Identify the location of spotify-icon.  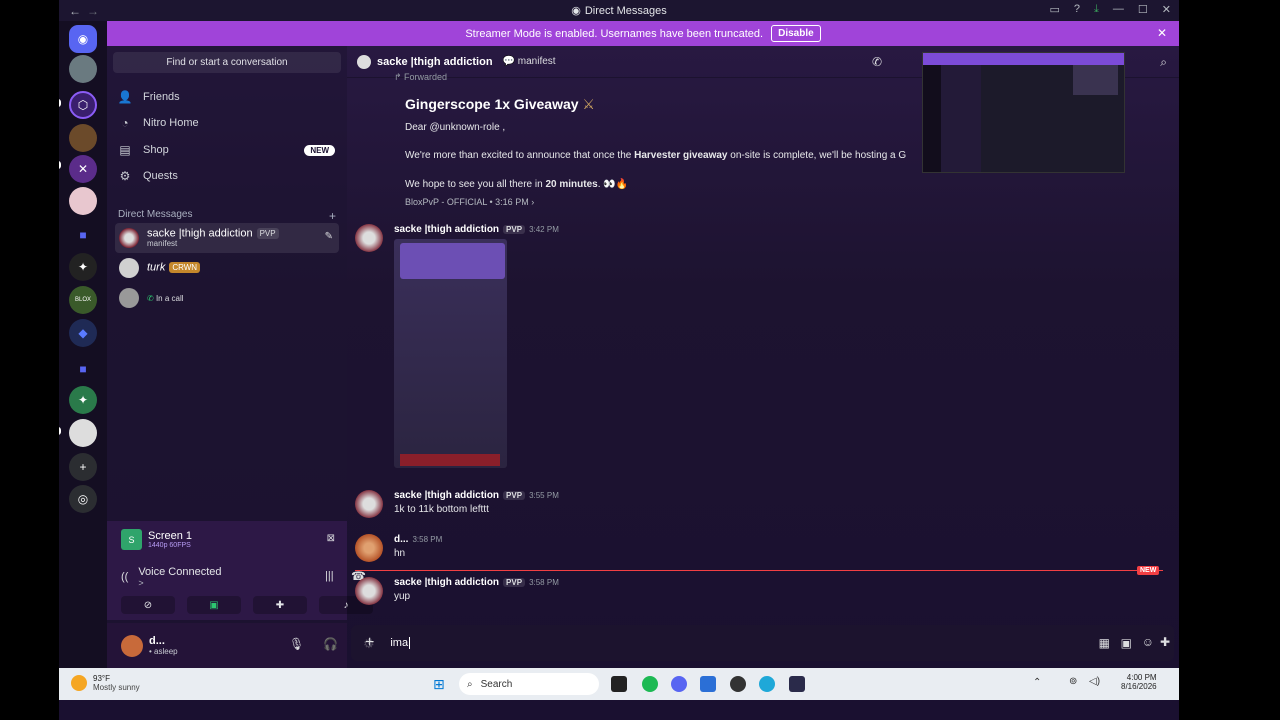
(650, 684).